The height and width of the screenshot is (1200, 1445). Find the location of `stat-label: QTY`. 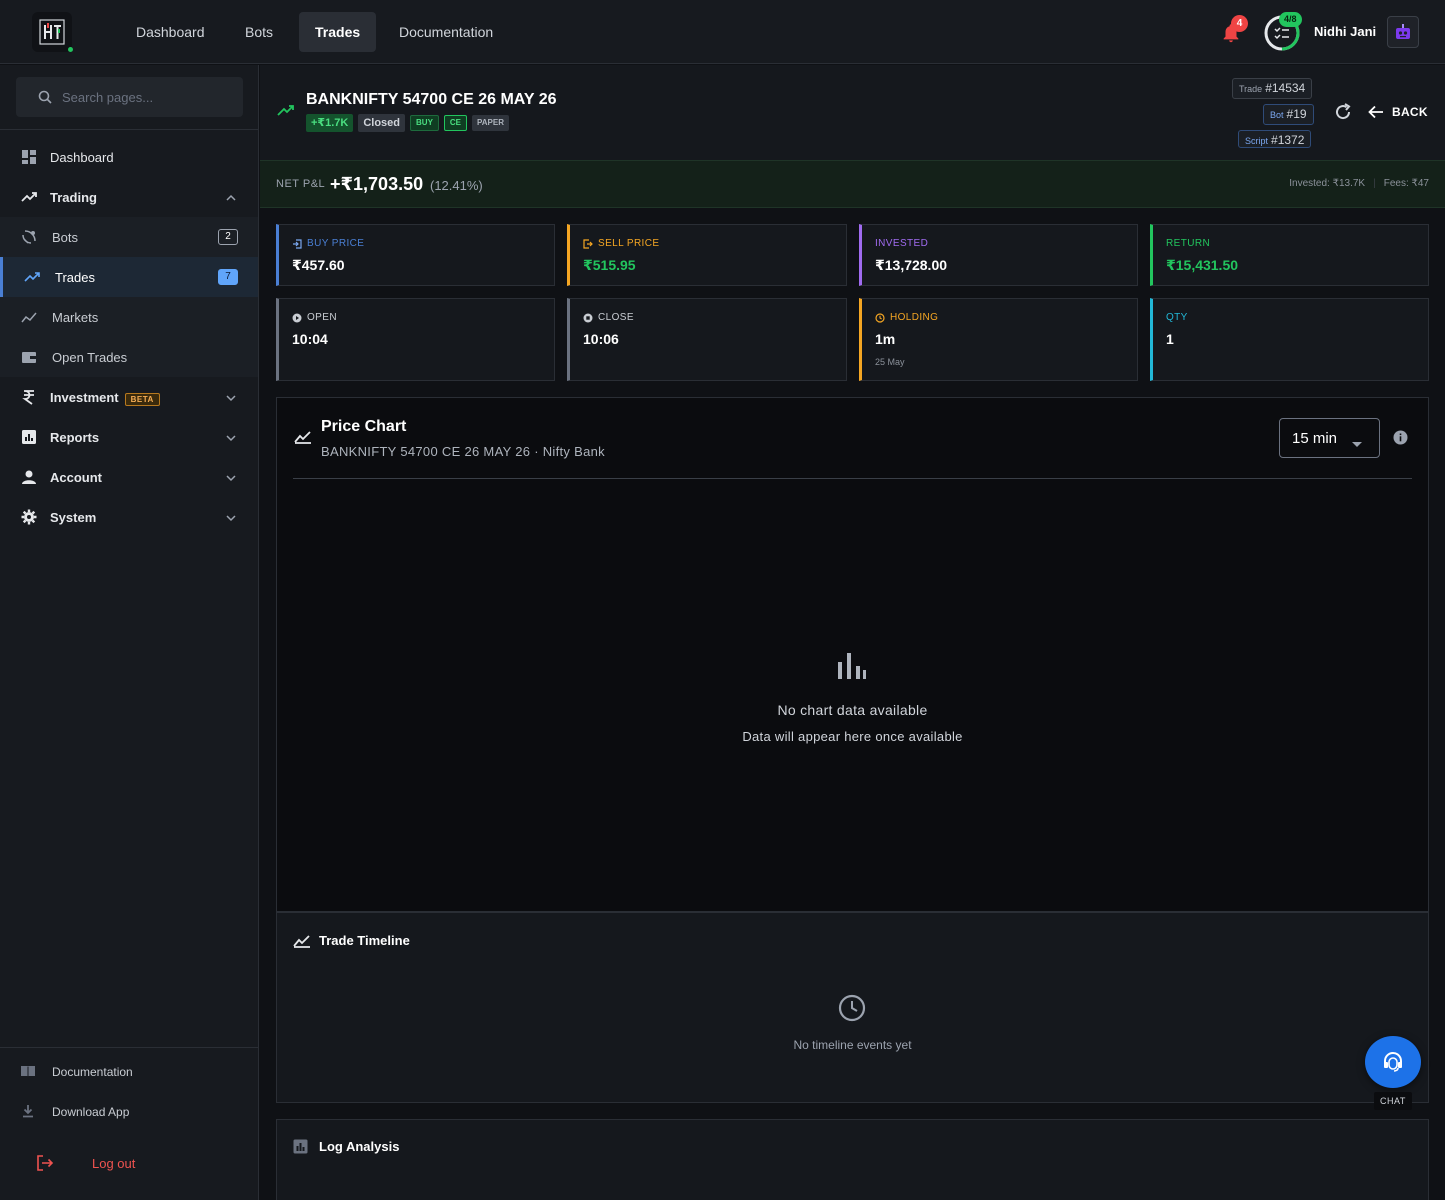

stat-label: QTY is located at coordinates (1177, 317).